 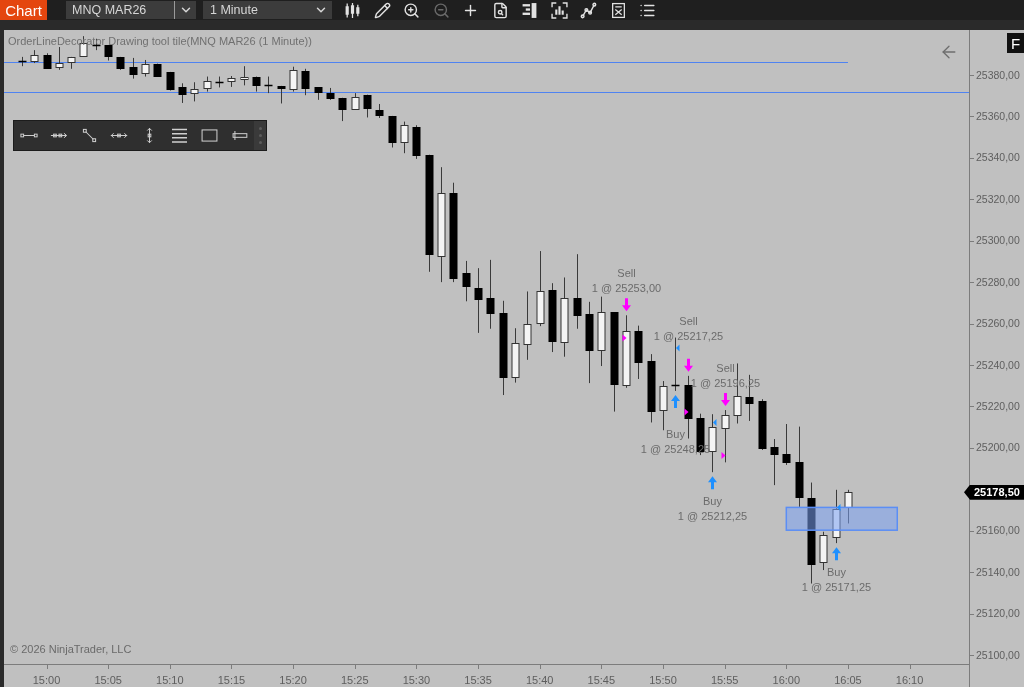 What do you see at coordinates (848, 680) in the screenshot?
I see `time-label: 16:05` at bounding box center [848, 680].